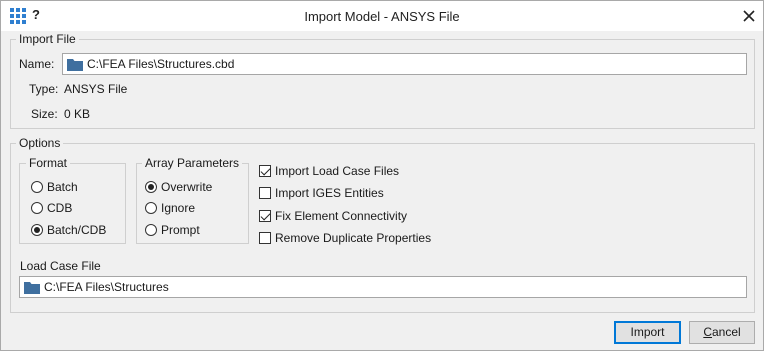 Image resolution: width=764 pixels, height=351 pixels. Describe the element at coordinates (60, 208) in the screenshot. I see `radio-label: CDB` at that location.